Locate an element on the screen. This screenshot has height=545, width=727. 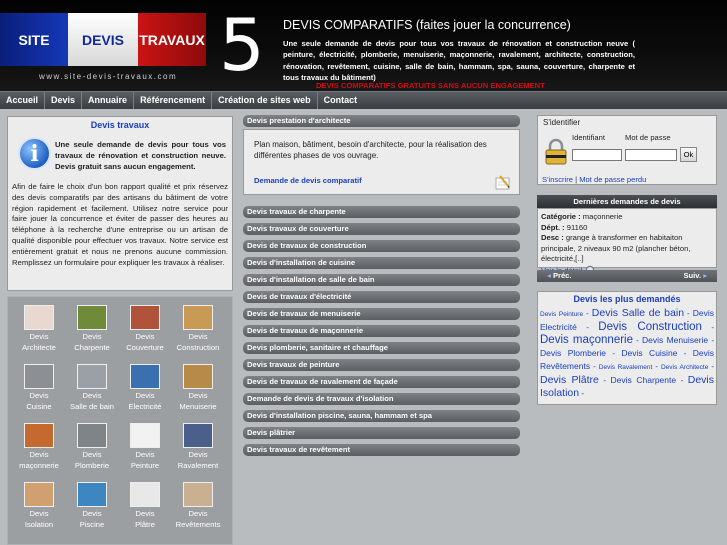
menu-annuaire: Annuaire is located at coordinates (108, 100).